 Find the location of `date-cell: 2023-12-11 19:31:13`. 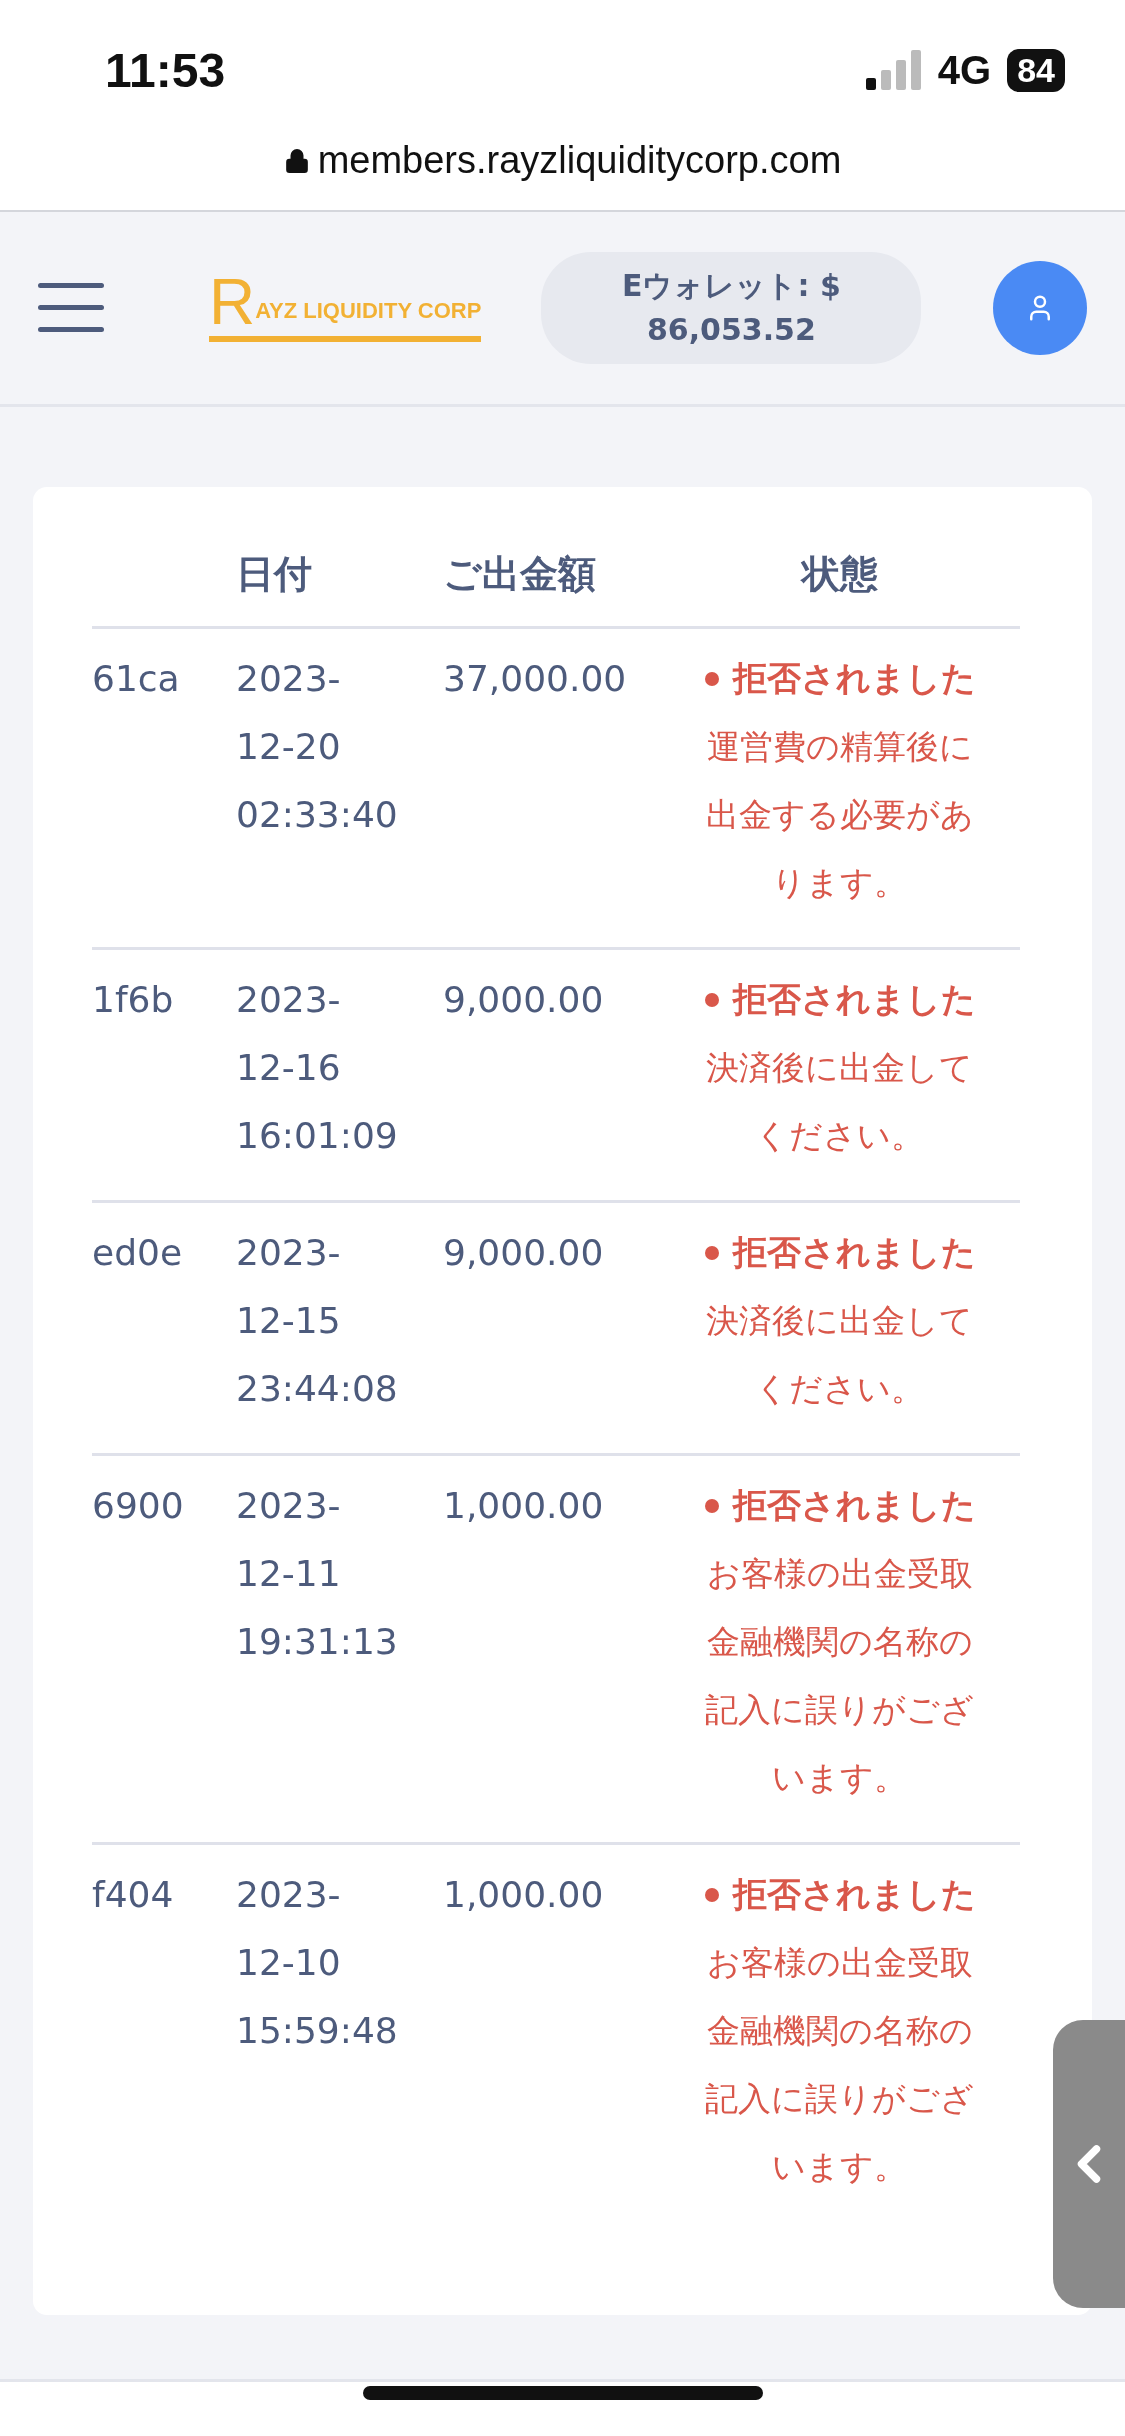

date-cell: 2023-12-11 19:31:13 is located at coordinates (339, 1650).